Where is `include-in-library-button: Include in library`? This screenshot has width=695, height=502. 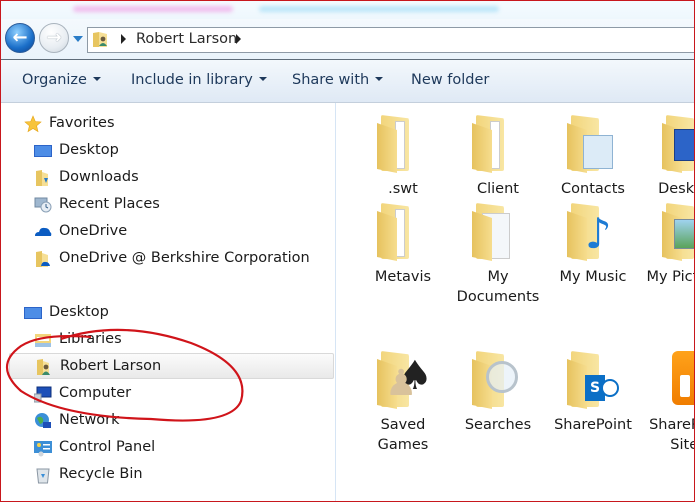 include-in-library-button: Include in library is located at coordinates (199, 80).